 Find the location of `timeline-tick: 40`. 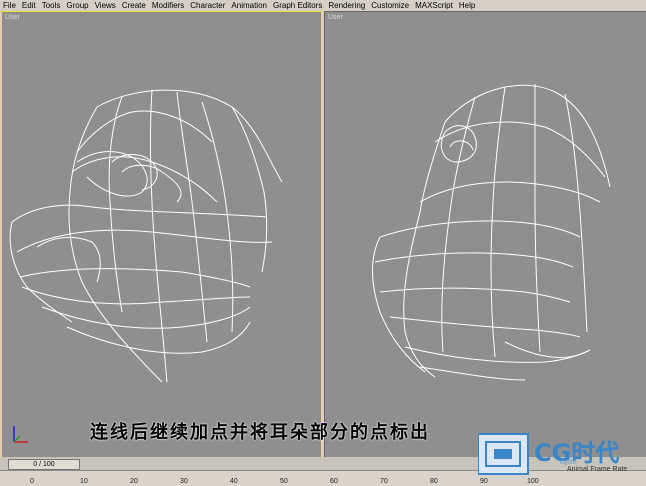

timeline-tick: 40 is located at coordinates (234, 481).